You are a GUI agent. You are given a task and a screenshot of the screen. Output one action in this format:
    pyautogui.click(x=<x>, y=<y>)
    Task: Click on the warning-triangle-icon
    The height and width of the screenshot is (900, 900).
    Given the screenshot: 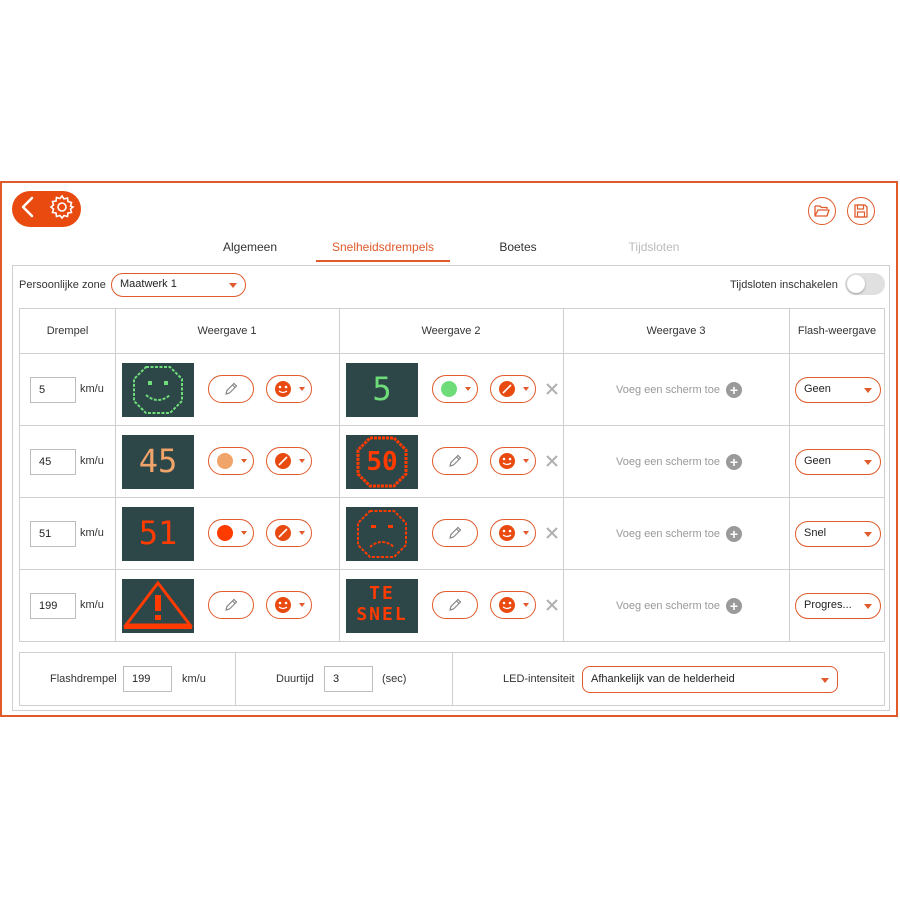 What is the action you would take?
    pyautogui.click(x=158, y=604)
    